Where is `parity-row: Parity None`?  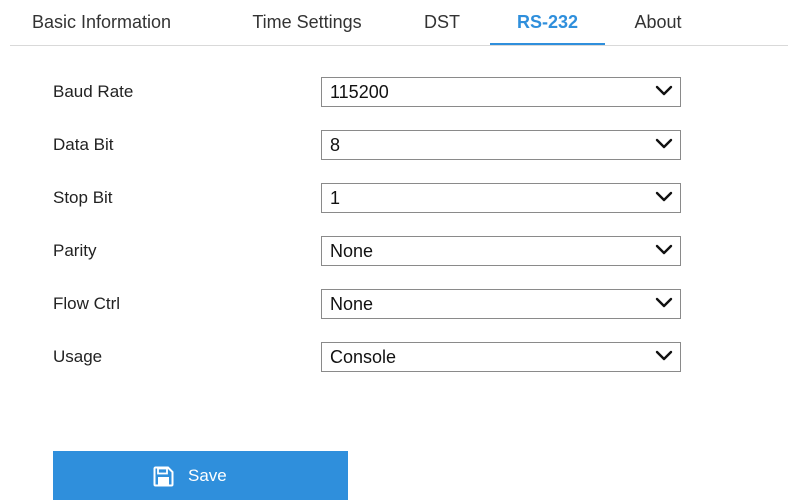 parity-row: Parity None is located at coordinates (394, 251).